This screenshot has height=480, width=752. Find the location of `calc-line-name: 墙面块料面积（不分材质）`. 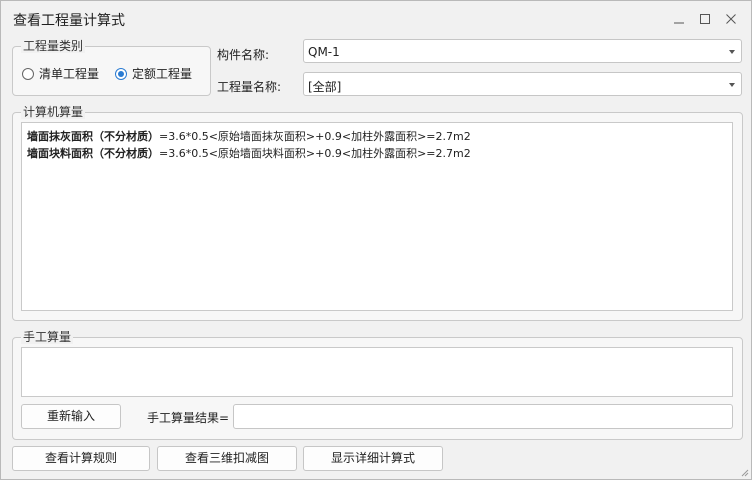

calc-line-name: 墙面块料面积（不分材质） is located at coordinates (93, 153).